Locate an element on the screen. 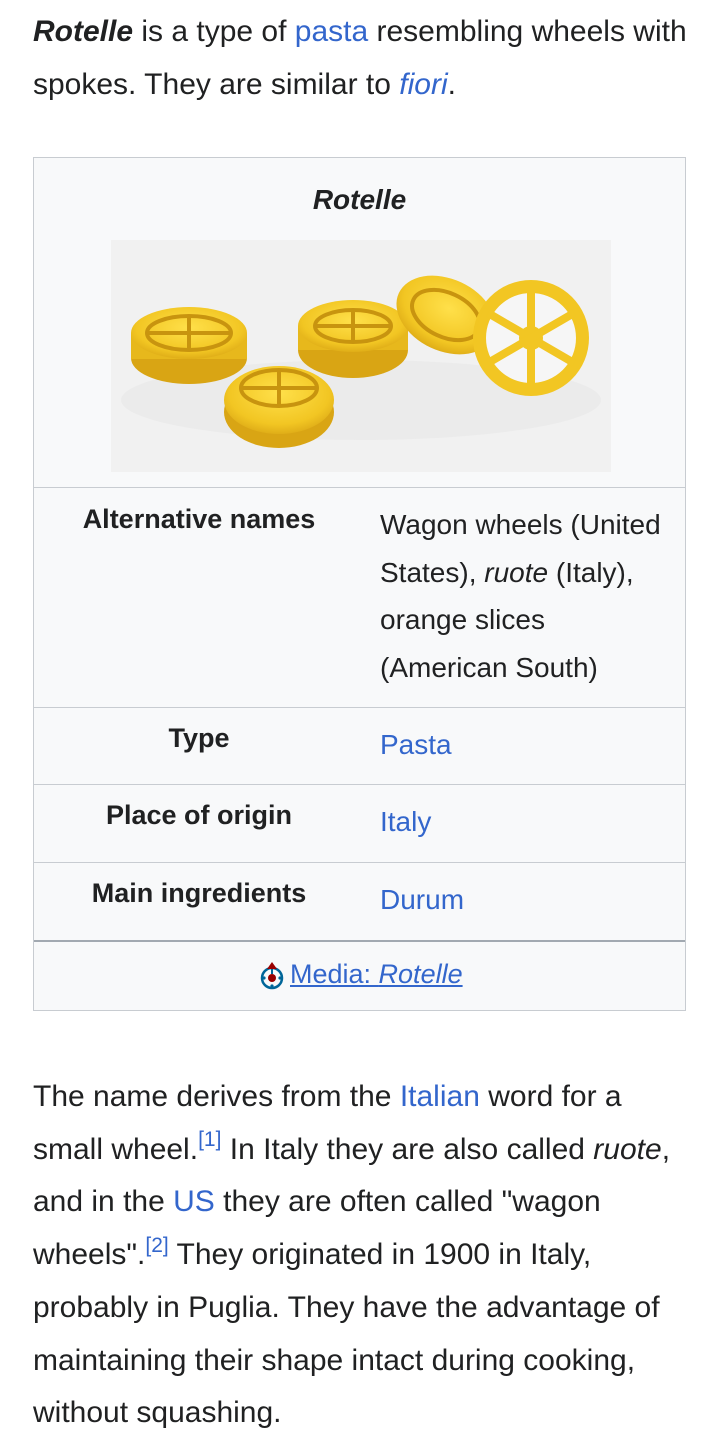 The image size is (720, 1448). wikimedia-commons-icon is located at coordinates (272, 976).